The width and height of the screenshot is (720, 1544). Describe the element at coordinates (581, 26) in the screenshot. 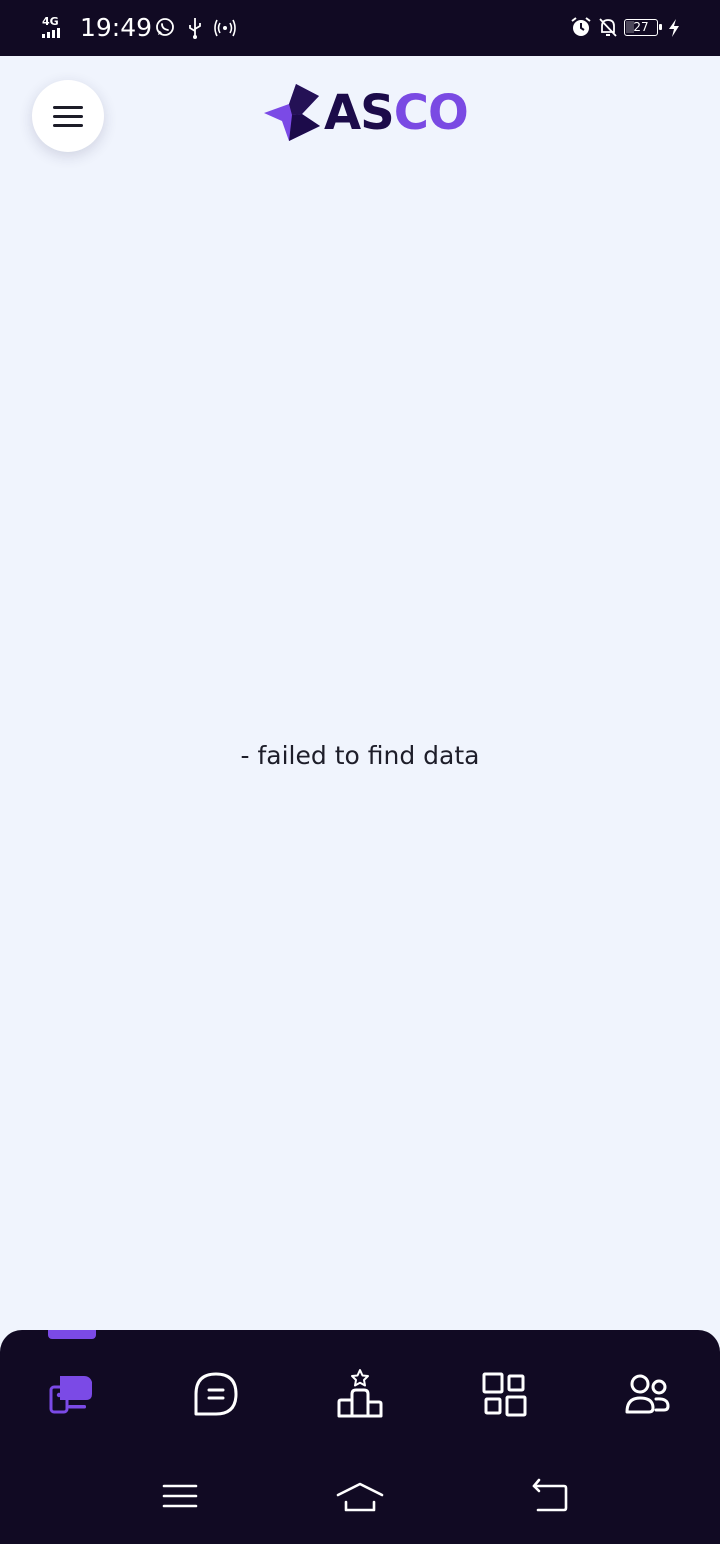

I see `alarm-icon` at that location.